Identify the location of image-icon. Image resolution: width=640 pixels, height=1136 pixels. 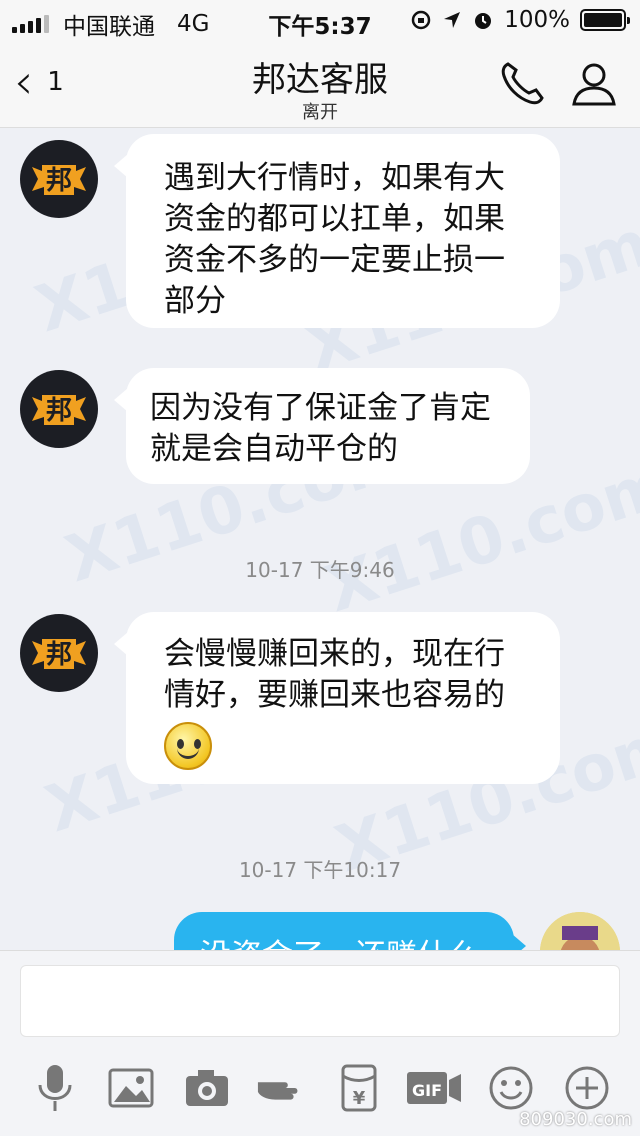
(131, 1088).